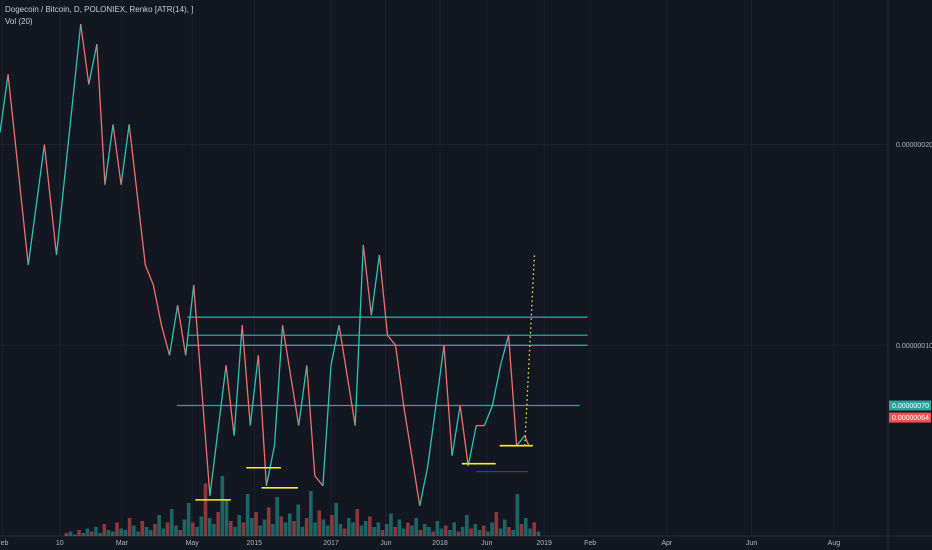 This screenshot has width=932, height=550. I want to click on legend-volume: Vol (20), so click(19, 21).